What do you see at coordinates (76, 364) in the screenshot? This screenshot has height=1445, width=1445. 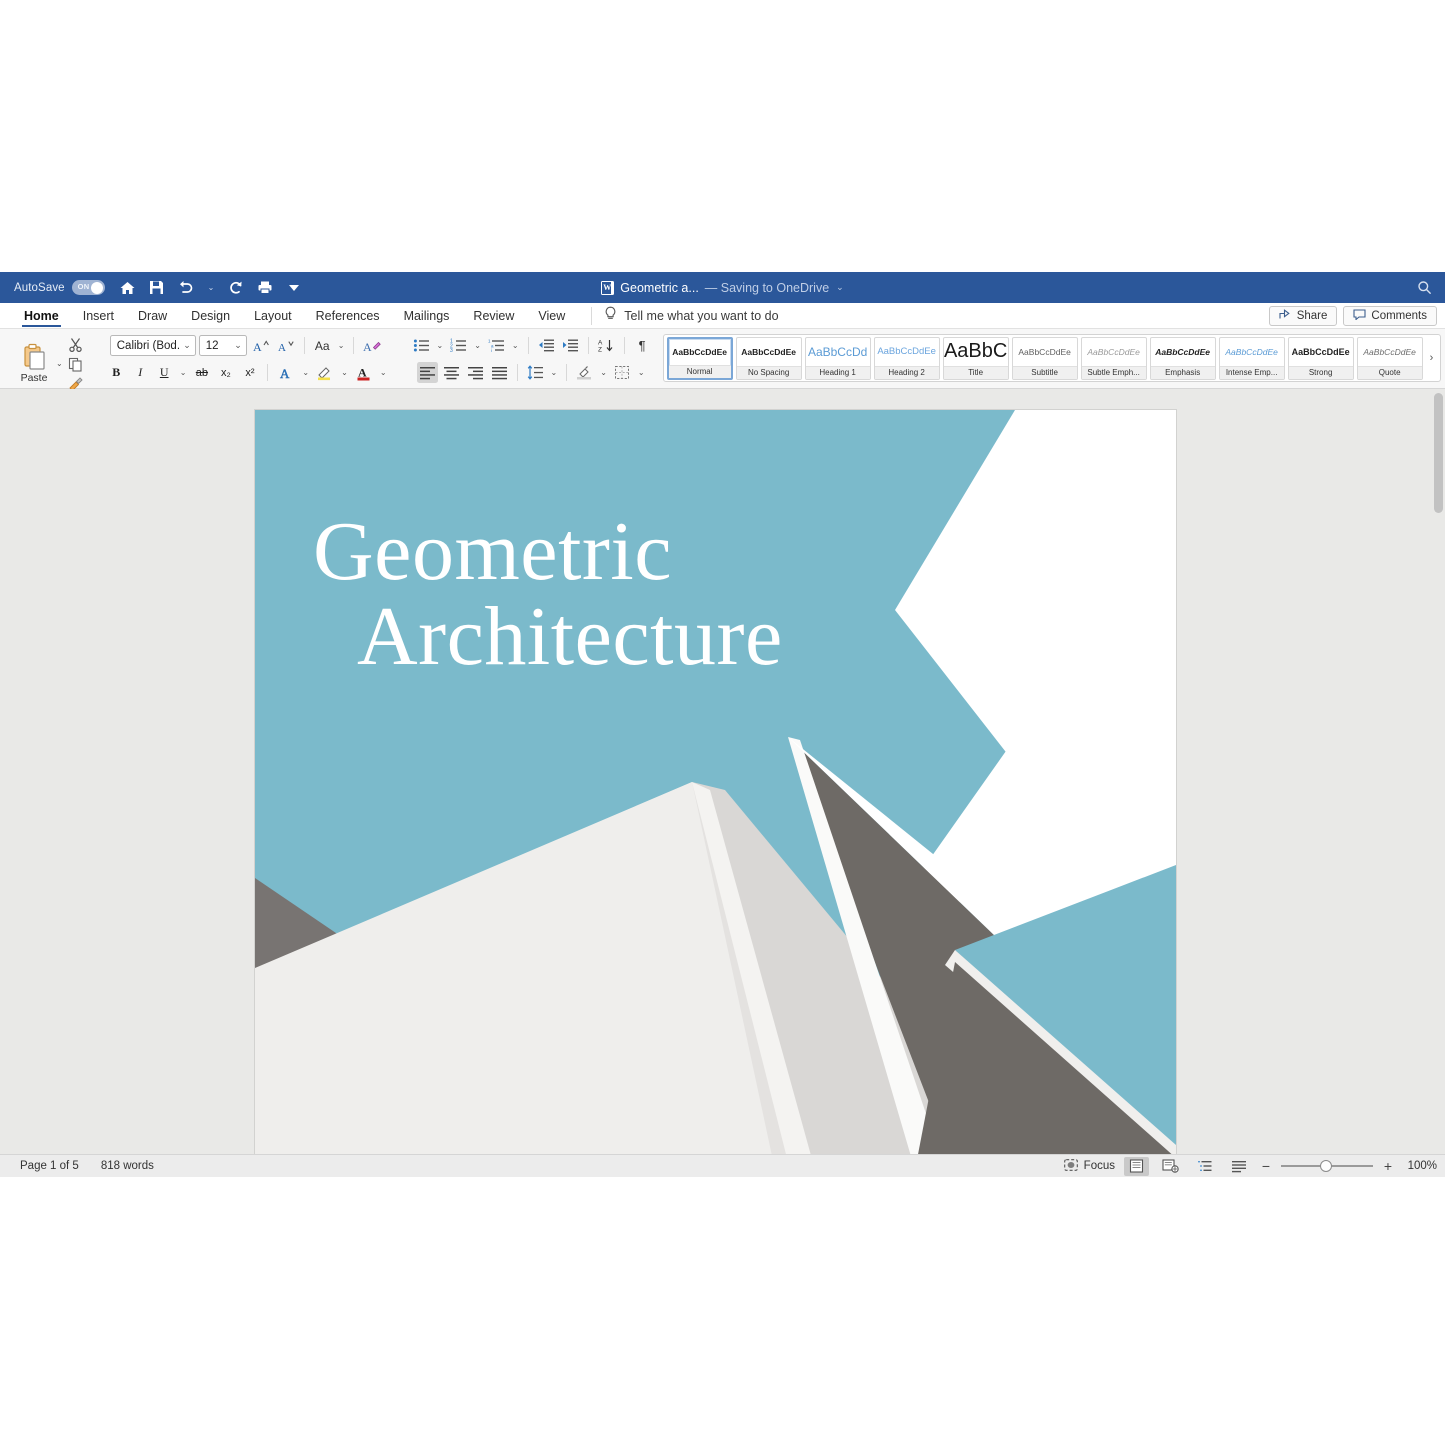 I see `copy-icon` at bounding box center [76, 364].